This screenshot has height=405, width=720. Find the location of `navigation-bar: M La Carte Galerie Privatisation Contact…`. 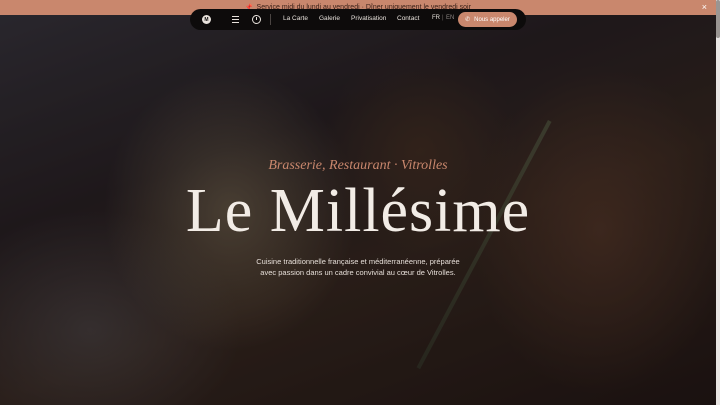

navigation-bar: M La Carte Galerie Privatisation Contact… is located at coordinates (358, 19).